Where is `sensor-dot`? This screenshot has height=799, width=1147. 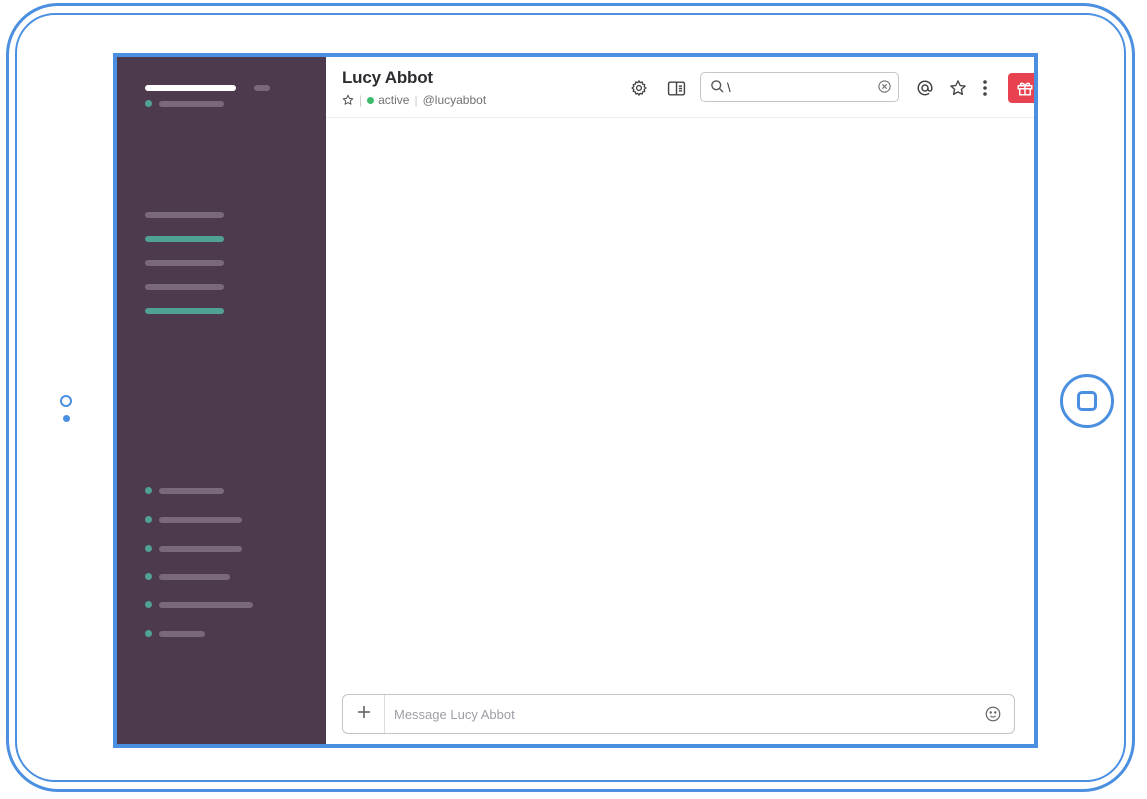
sensor-dot is located at coordinates (66, 418).